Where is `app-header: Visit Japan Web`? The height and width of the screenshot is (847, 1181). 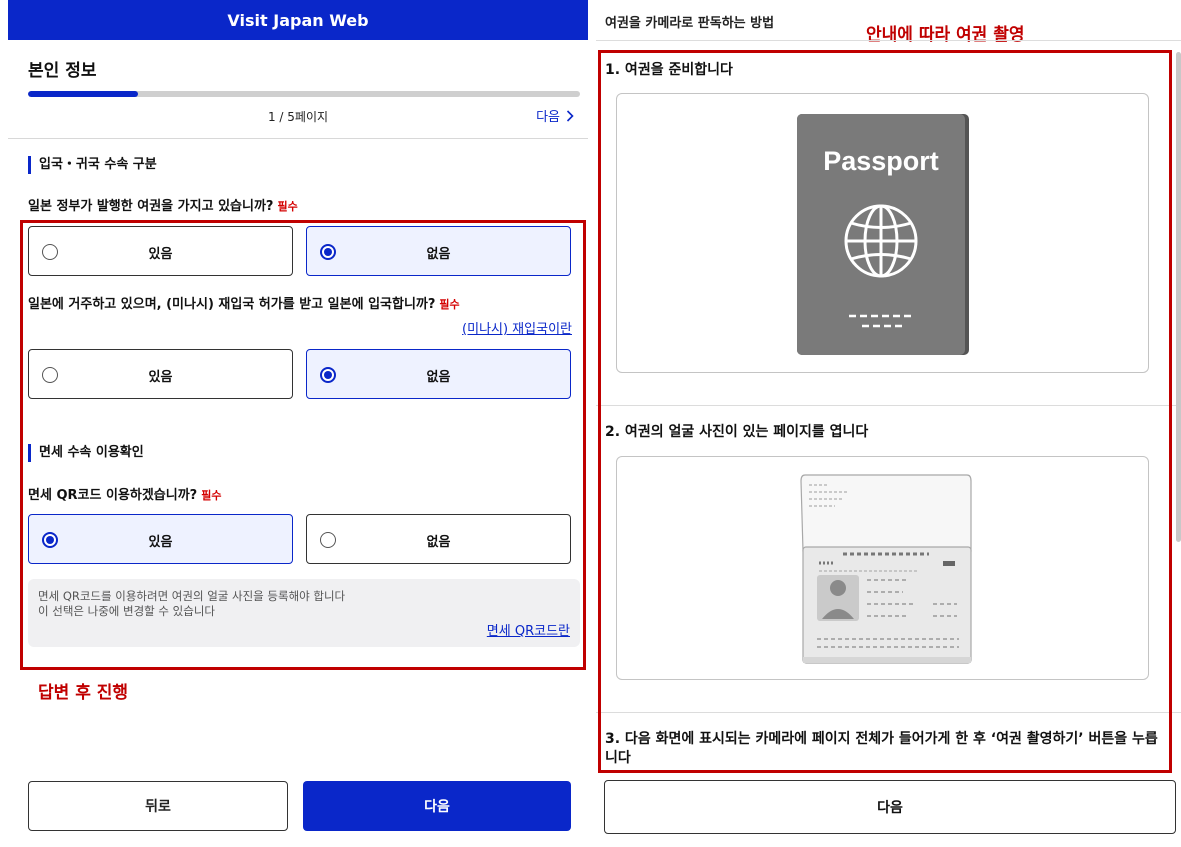
app-header: Visit Japan Web is located at coordinates (298, 20).